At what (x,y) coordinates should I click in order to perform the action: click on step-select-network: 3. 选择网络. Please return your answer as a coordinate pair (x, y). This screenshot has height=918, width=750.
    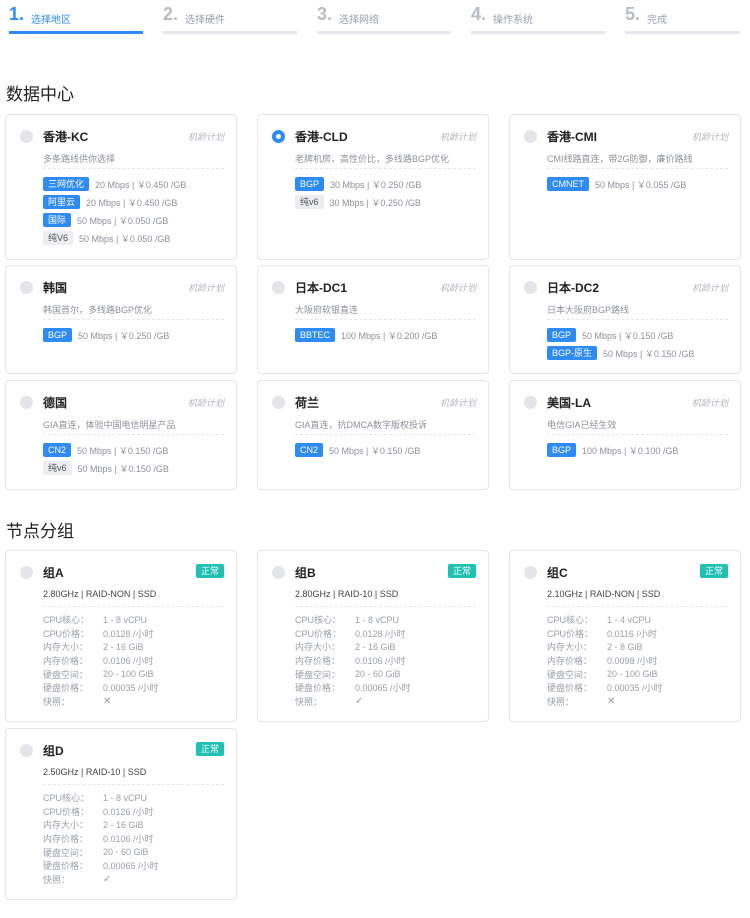
    Looking at the image, I should click on (384, 18).